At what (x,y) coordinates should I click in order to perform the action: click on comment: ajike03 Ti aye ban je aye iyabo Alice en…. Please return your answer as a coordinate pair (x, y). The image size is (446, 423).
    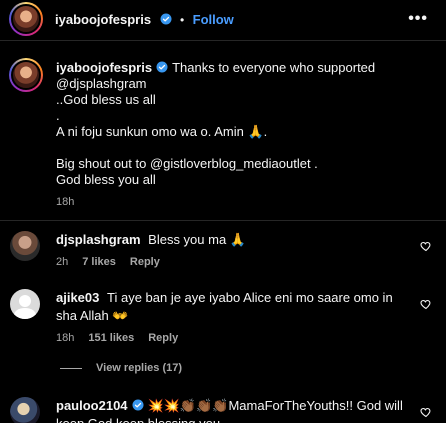
    Looking at the image, I should click on (236, 318).